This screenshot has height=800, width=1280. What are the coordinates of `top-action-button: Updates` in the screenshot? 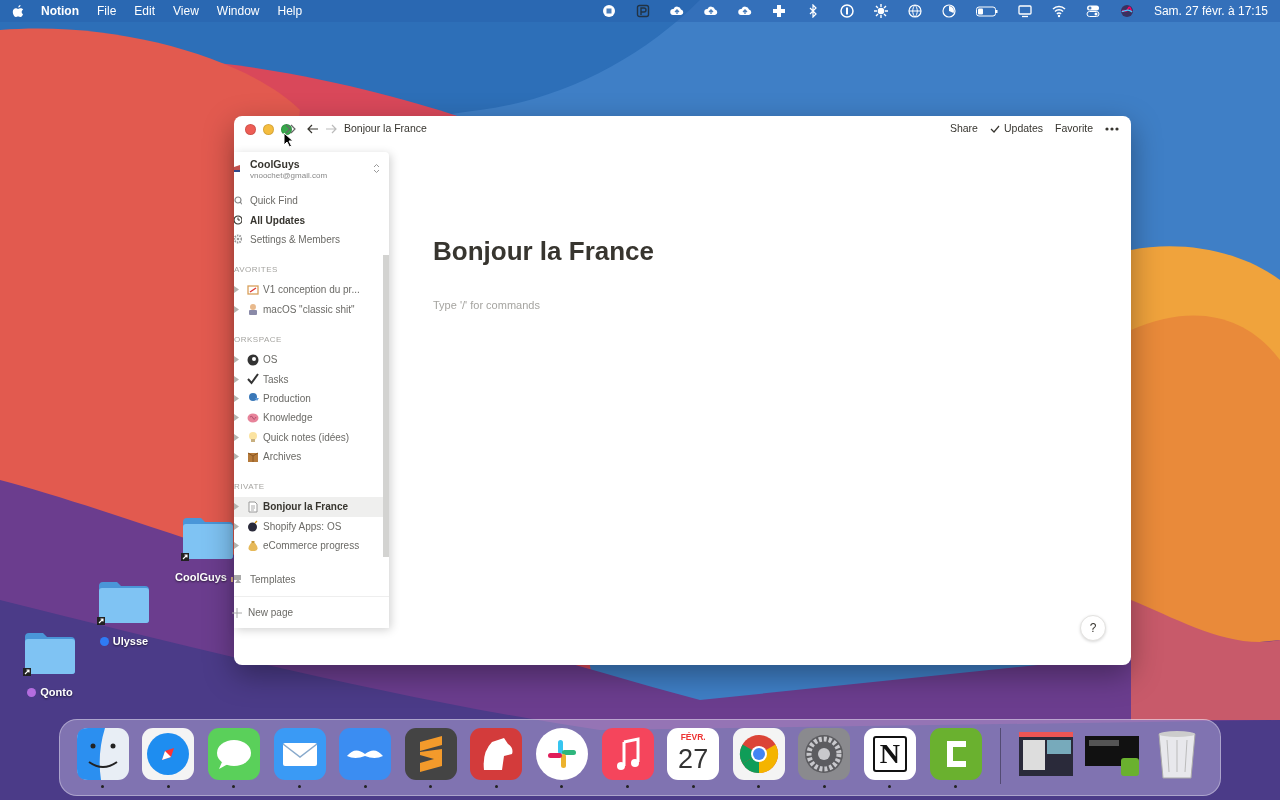 It's located at (1016, 129).